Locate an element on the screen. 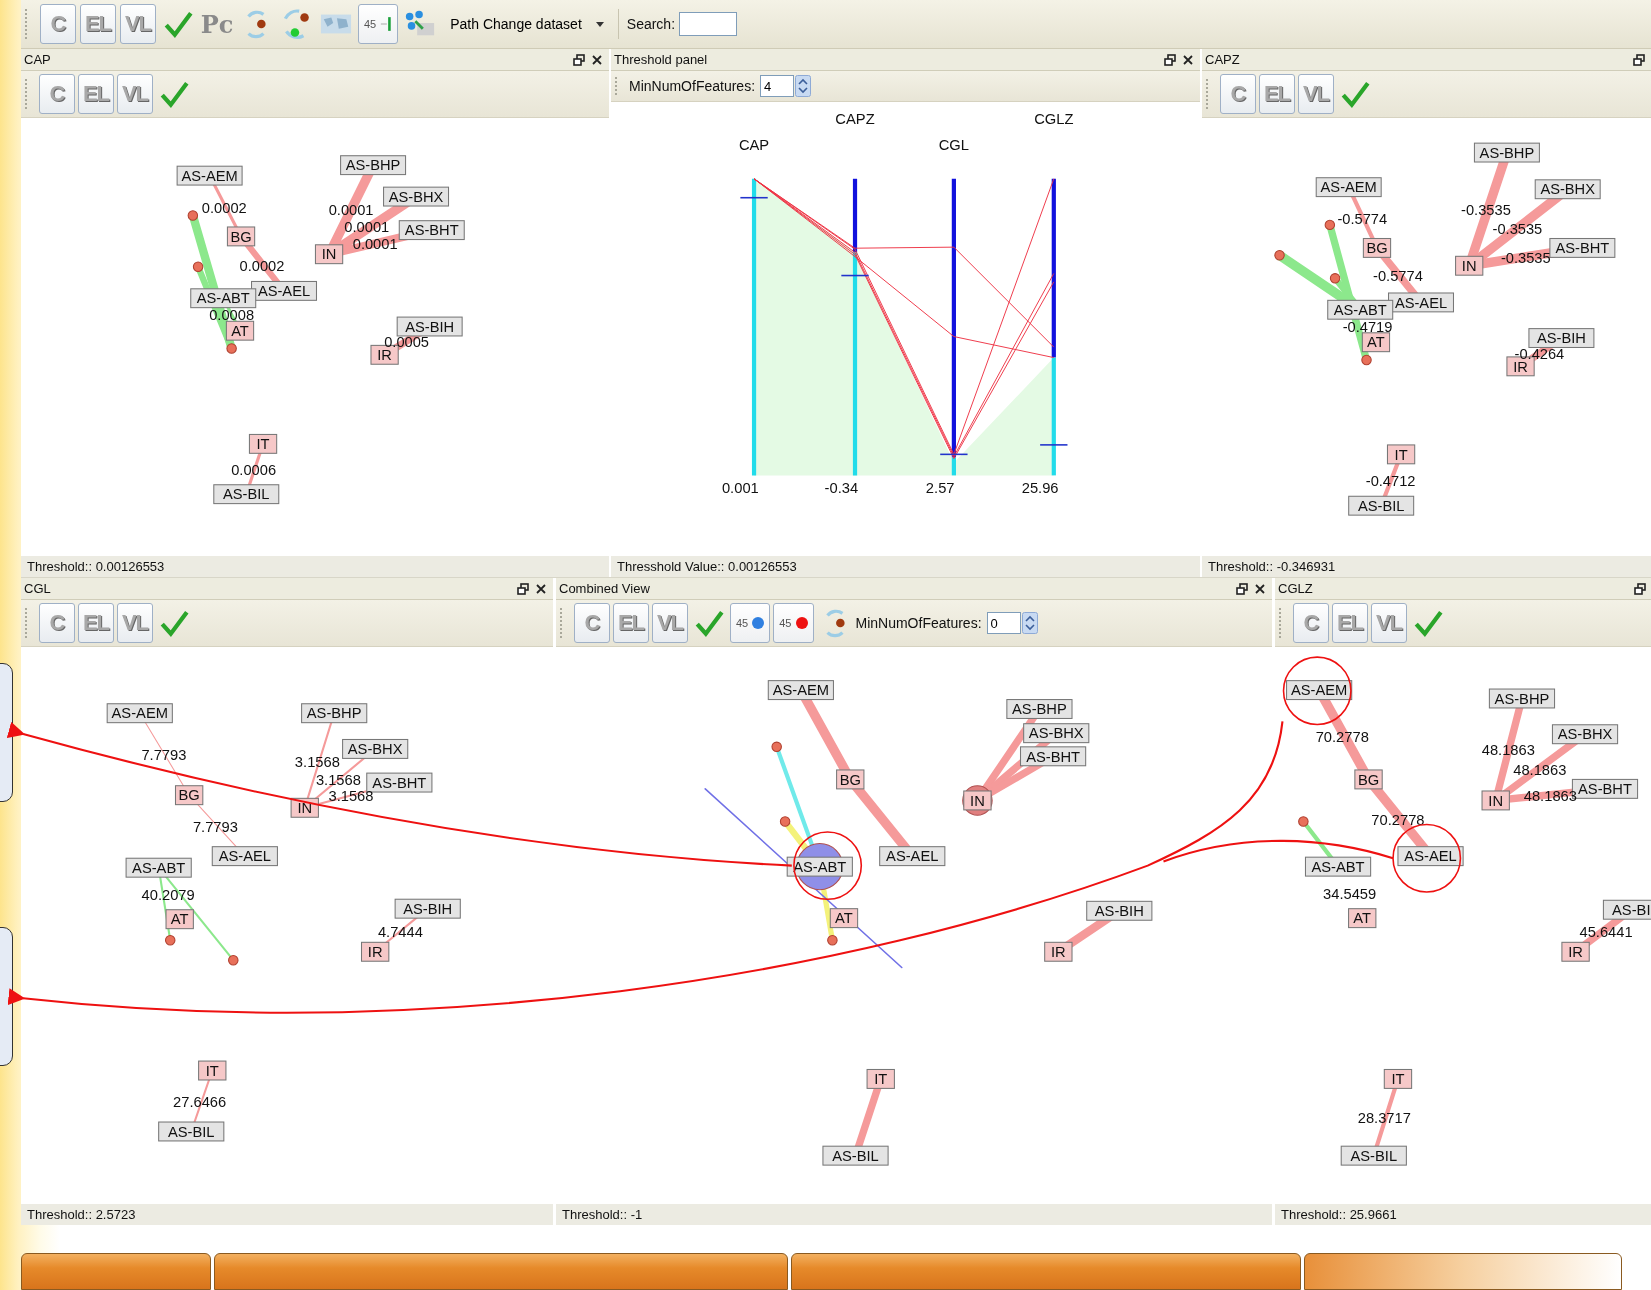 The image size is (1651, 1290). number-field: 4 is located at coordinates (777, 86).